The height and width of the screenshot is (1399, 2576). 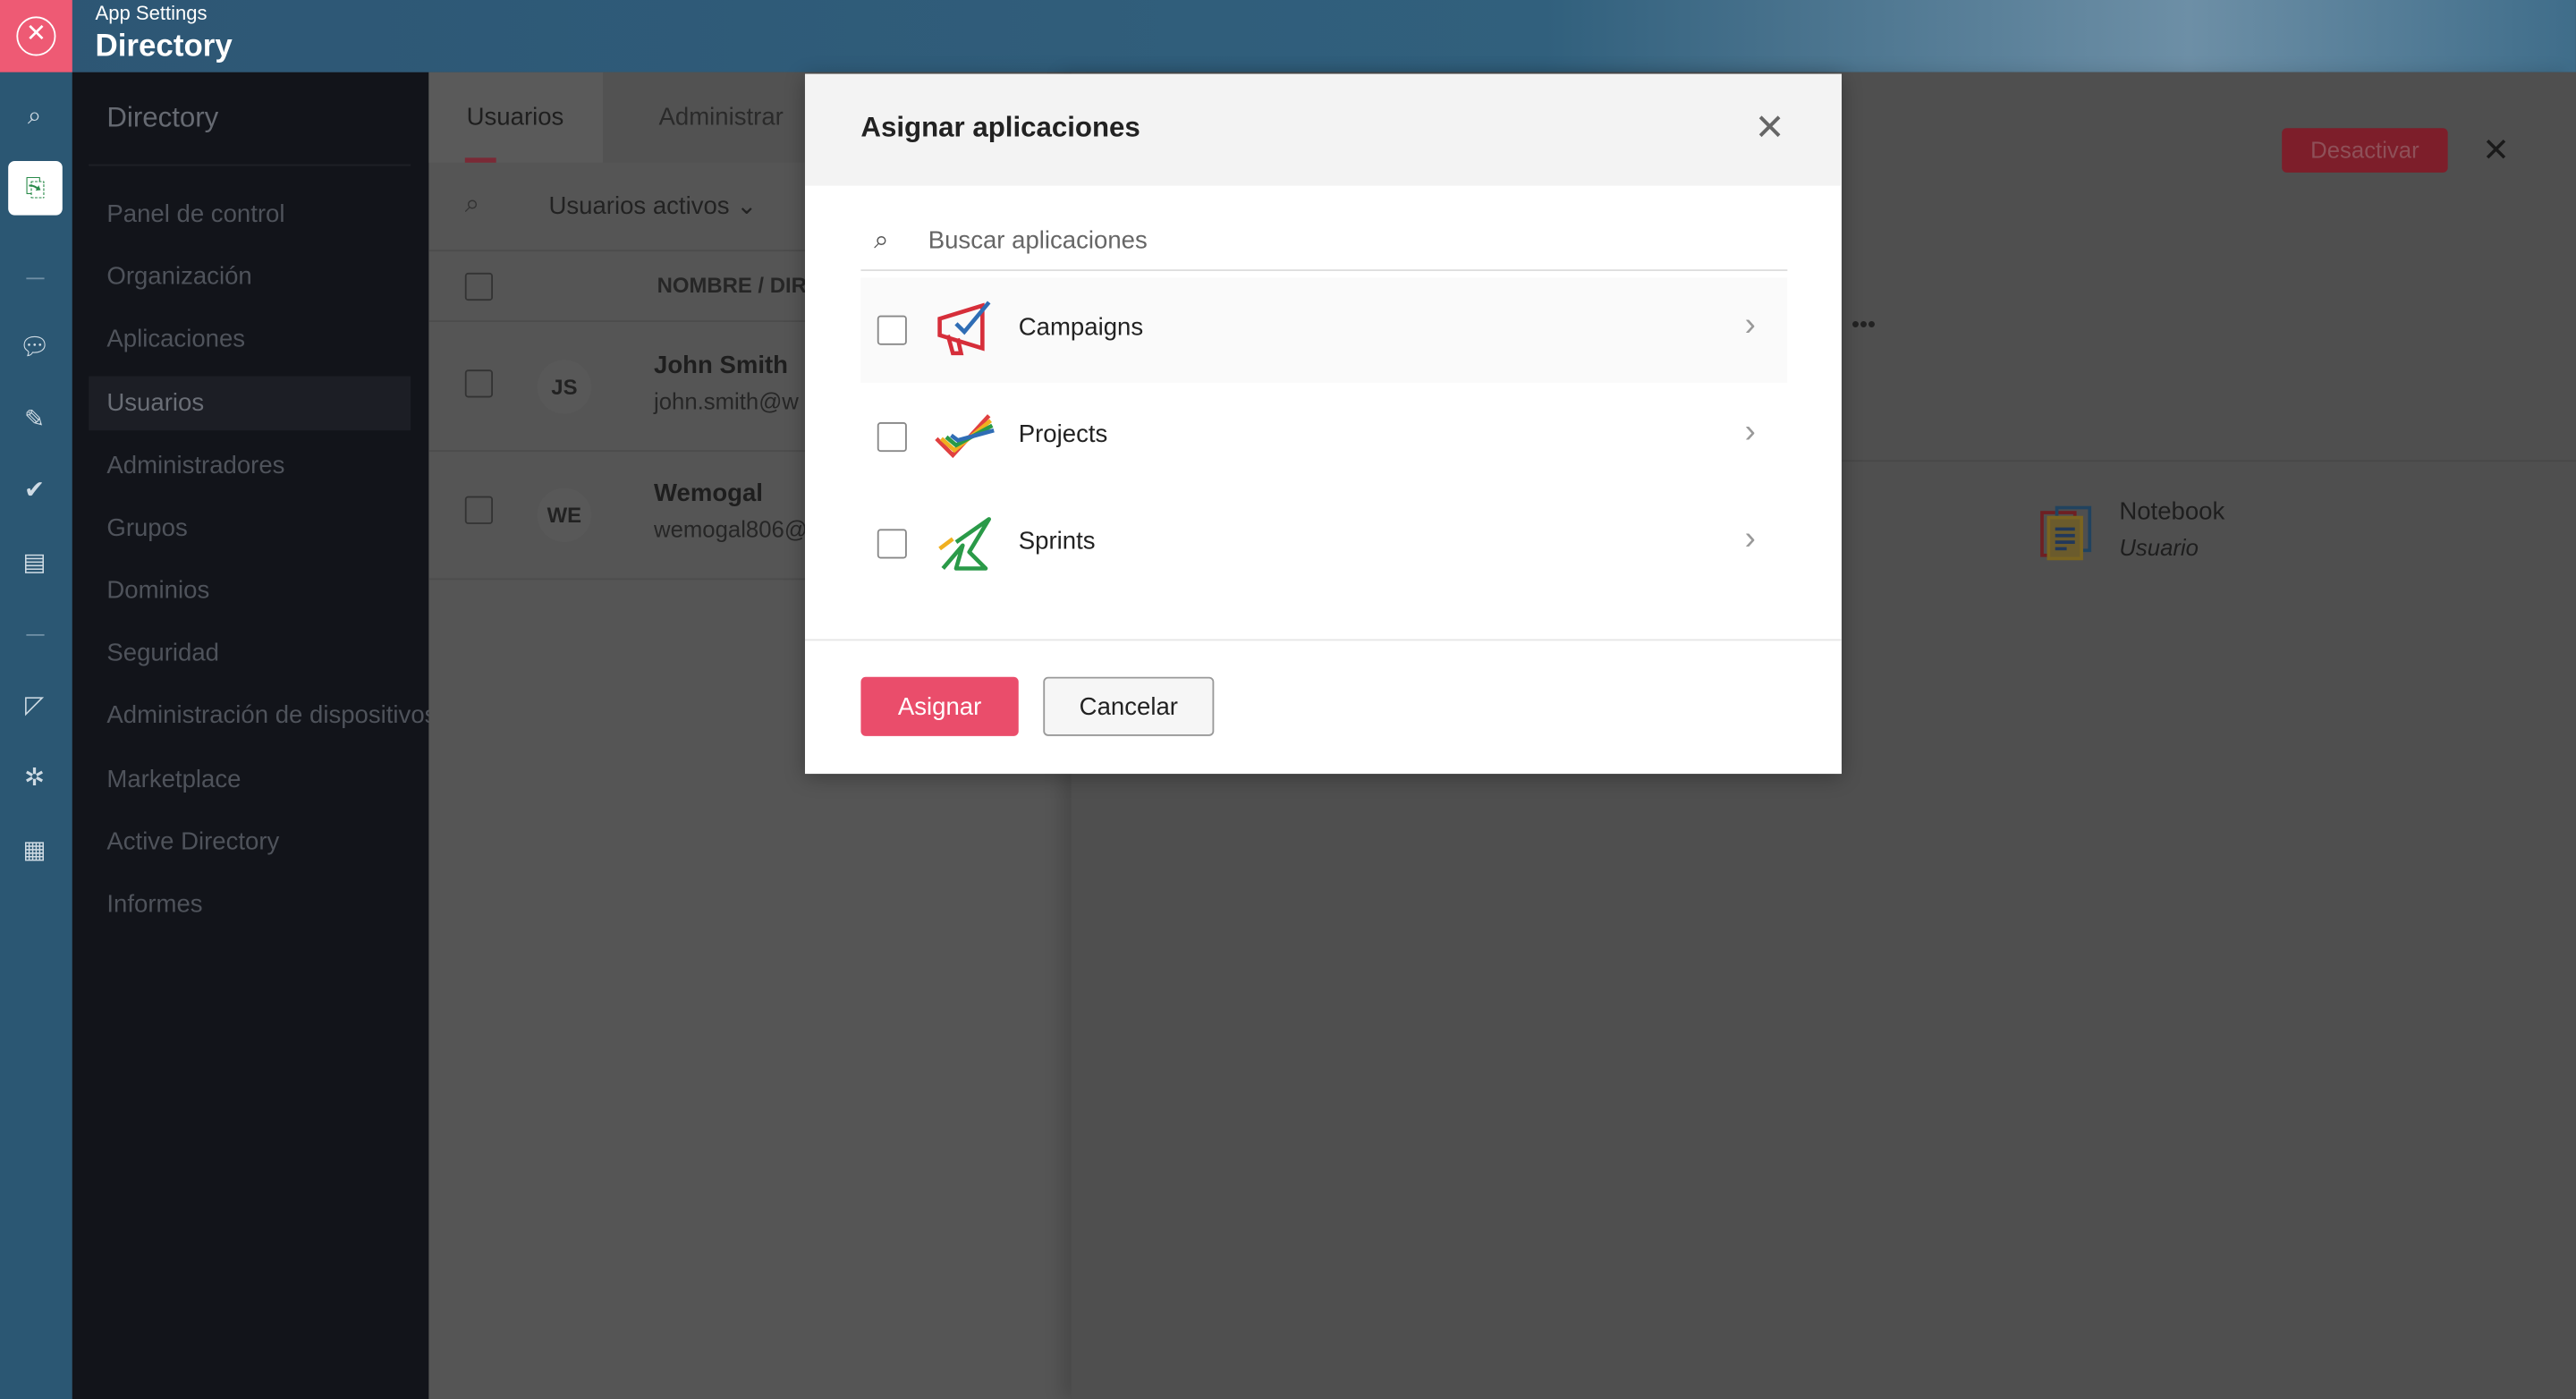 What do you see at coordinates (1057, 541) in the screenshot?
I see `app-label: Sprints` at bounding box center [1057, 541].